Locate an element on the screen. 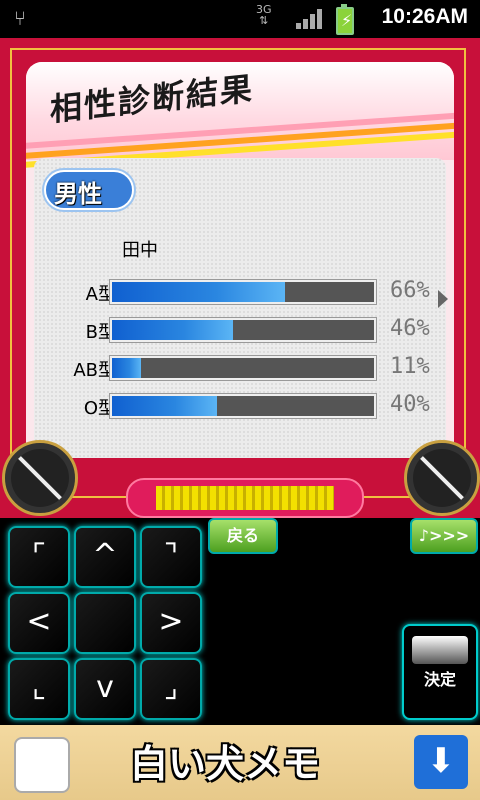 This screenshot has width=480, height=800. blood-type-row: AB型 11% is located at coordinates (240, 369).